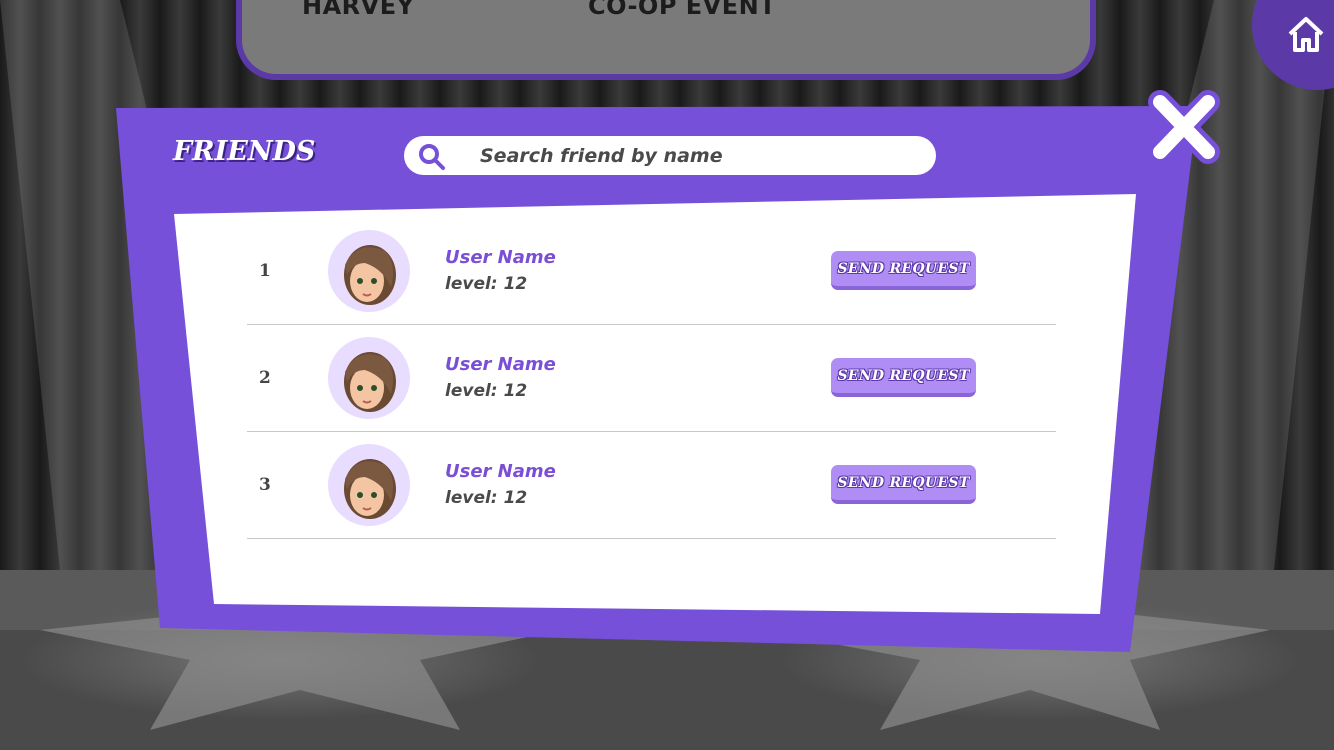 This screenshot has width=1334, height=750. I want to click on list-item: 2 User Name level: 12 SEND REQUEST, so click(651, 378).